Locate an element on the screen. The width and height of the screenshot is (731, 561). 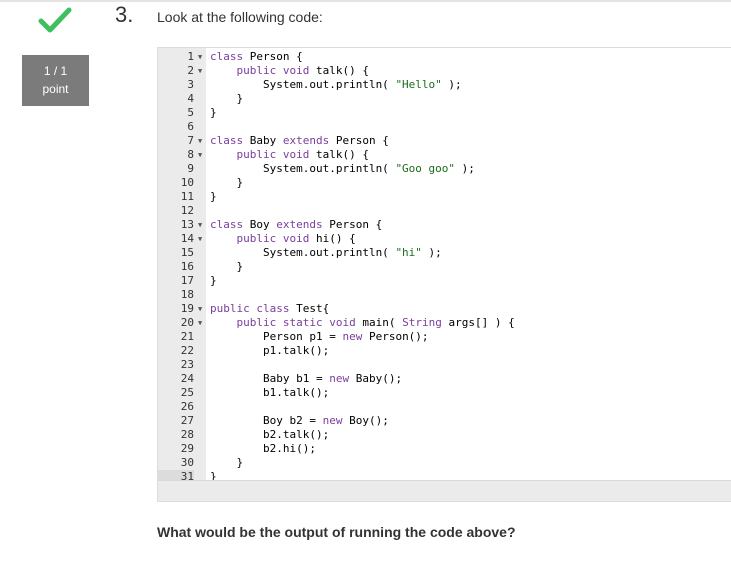
line-number: 7 is located at coordinates (190, 140).